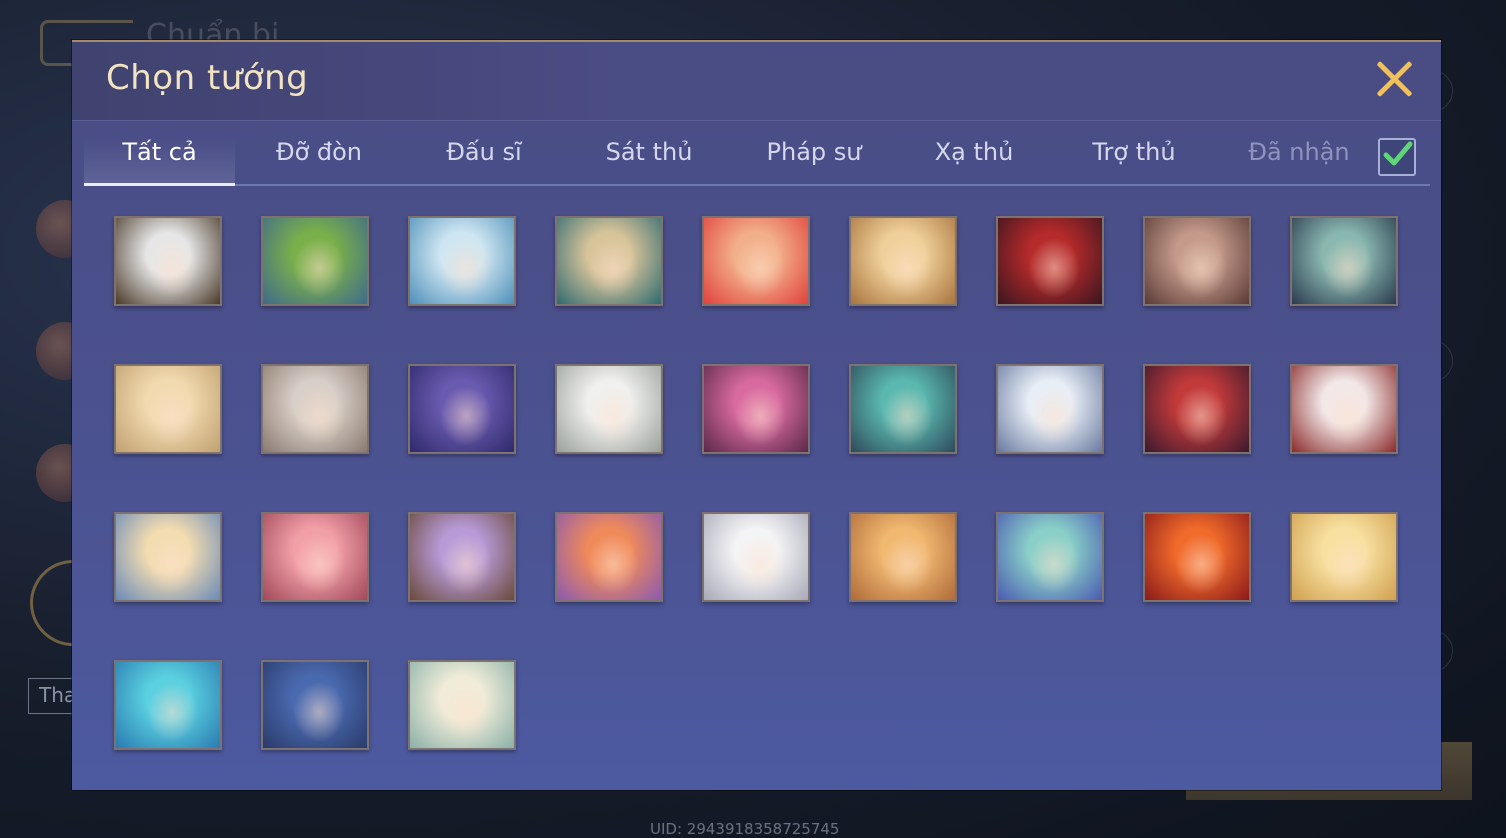 The image size is (1506, 838). Describe the element at coordinates (1134, 152) in the screenshot. I see `tab-label: Trợ thủ` at that location.